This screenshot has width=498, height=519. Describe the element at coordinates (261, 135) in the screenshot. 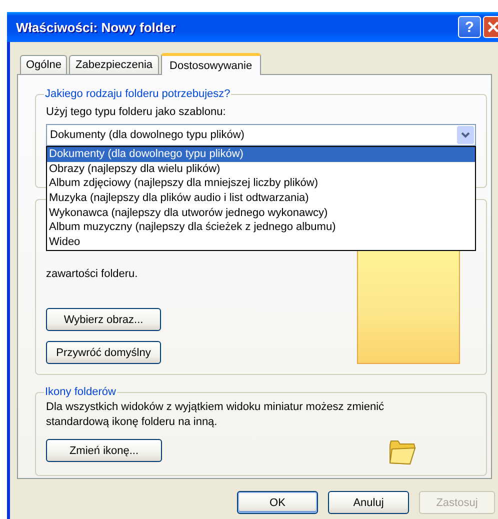

I see `folder-type-dropdown: Dokumenty (dla dowolnego typu plików)` at that location.